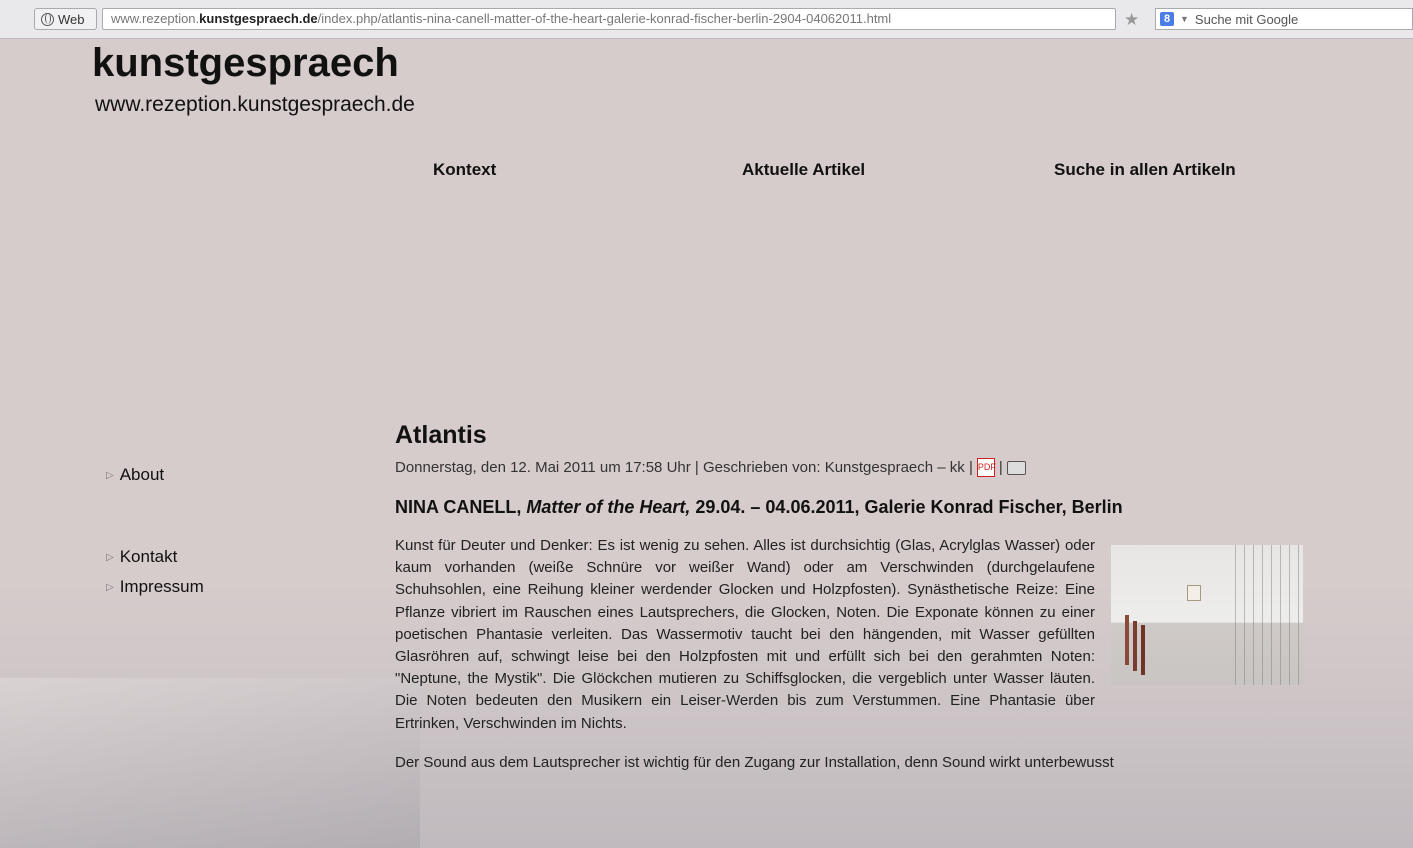 This screenshot has height=848, width=1413. I want to click on site-info-button: Web, so click(65, 19).